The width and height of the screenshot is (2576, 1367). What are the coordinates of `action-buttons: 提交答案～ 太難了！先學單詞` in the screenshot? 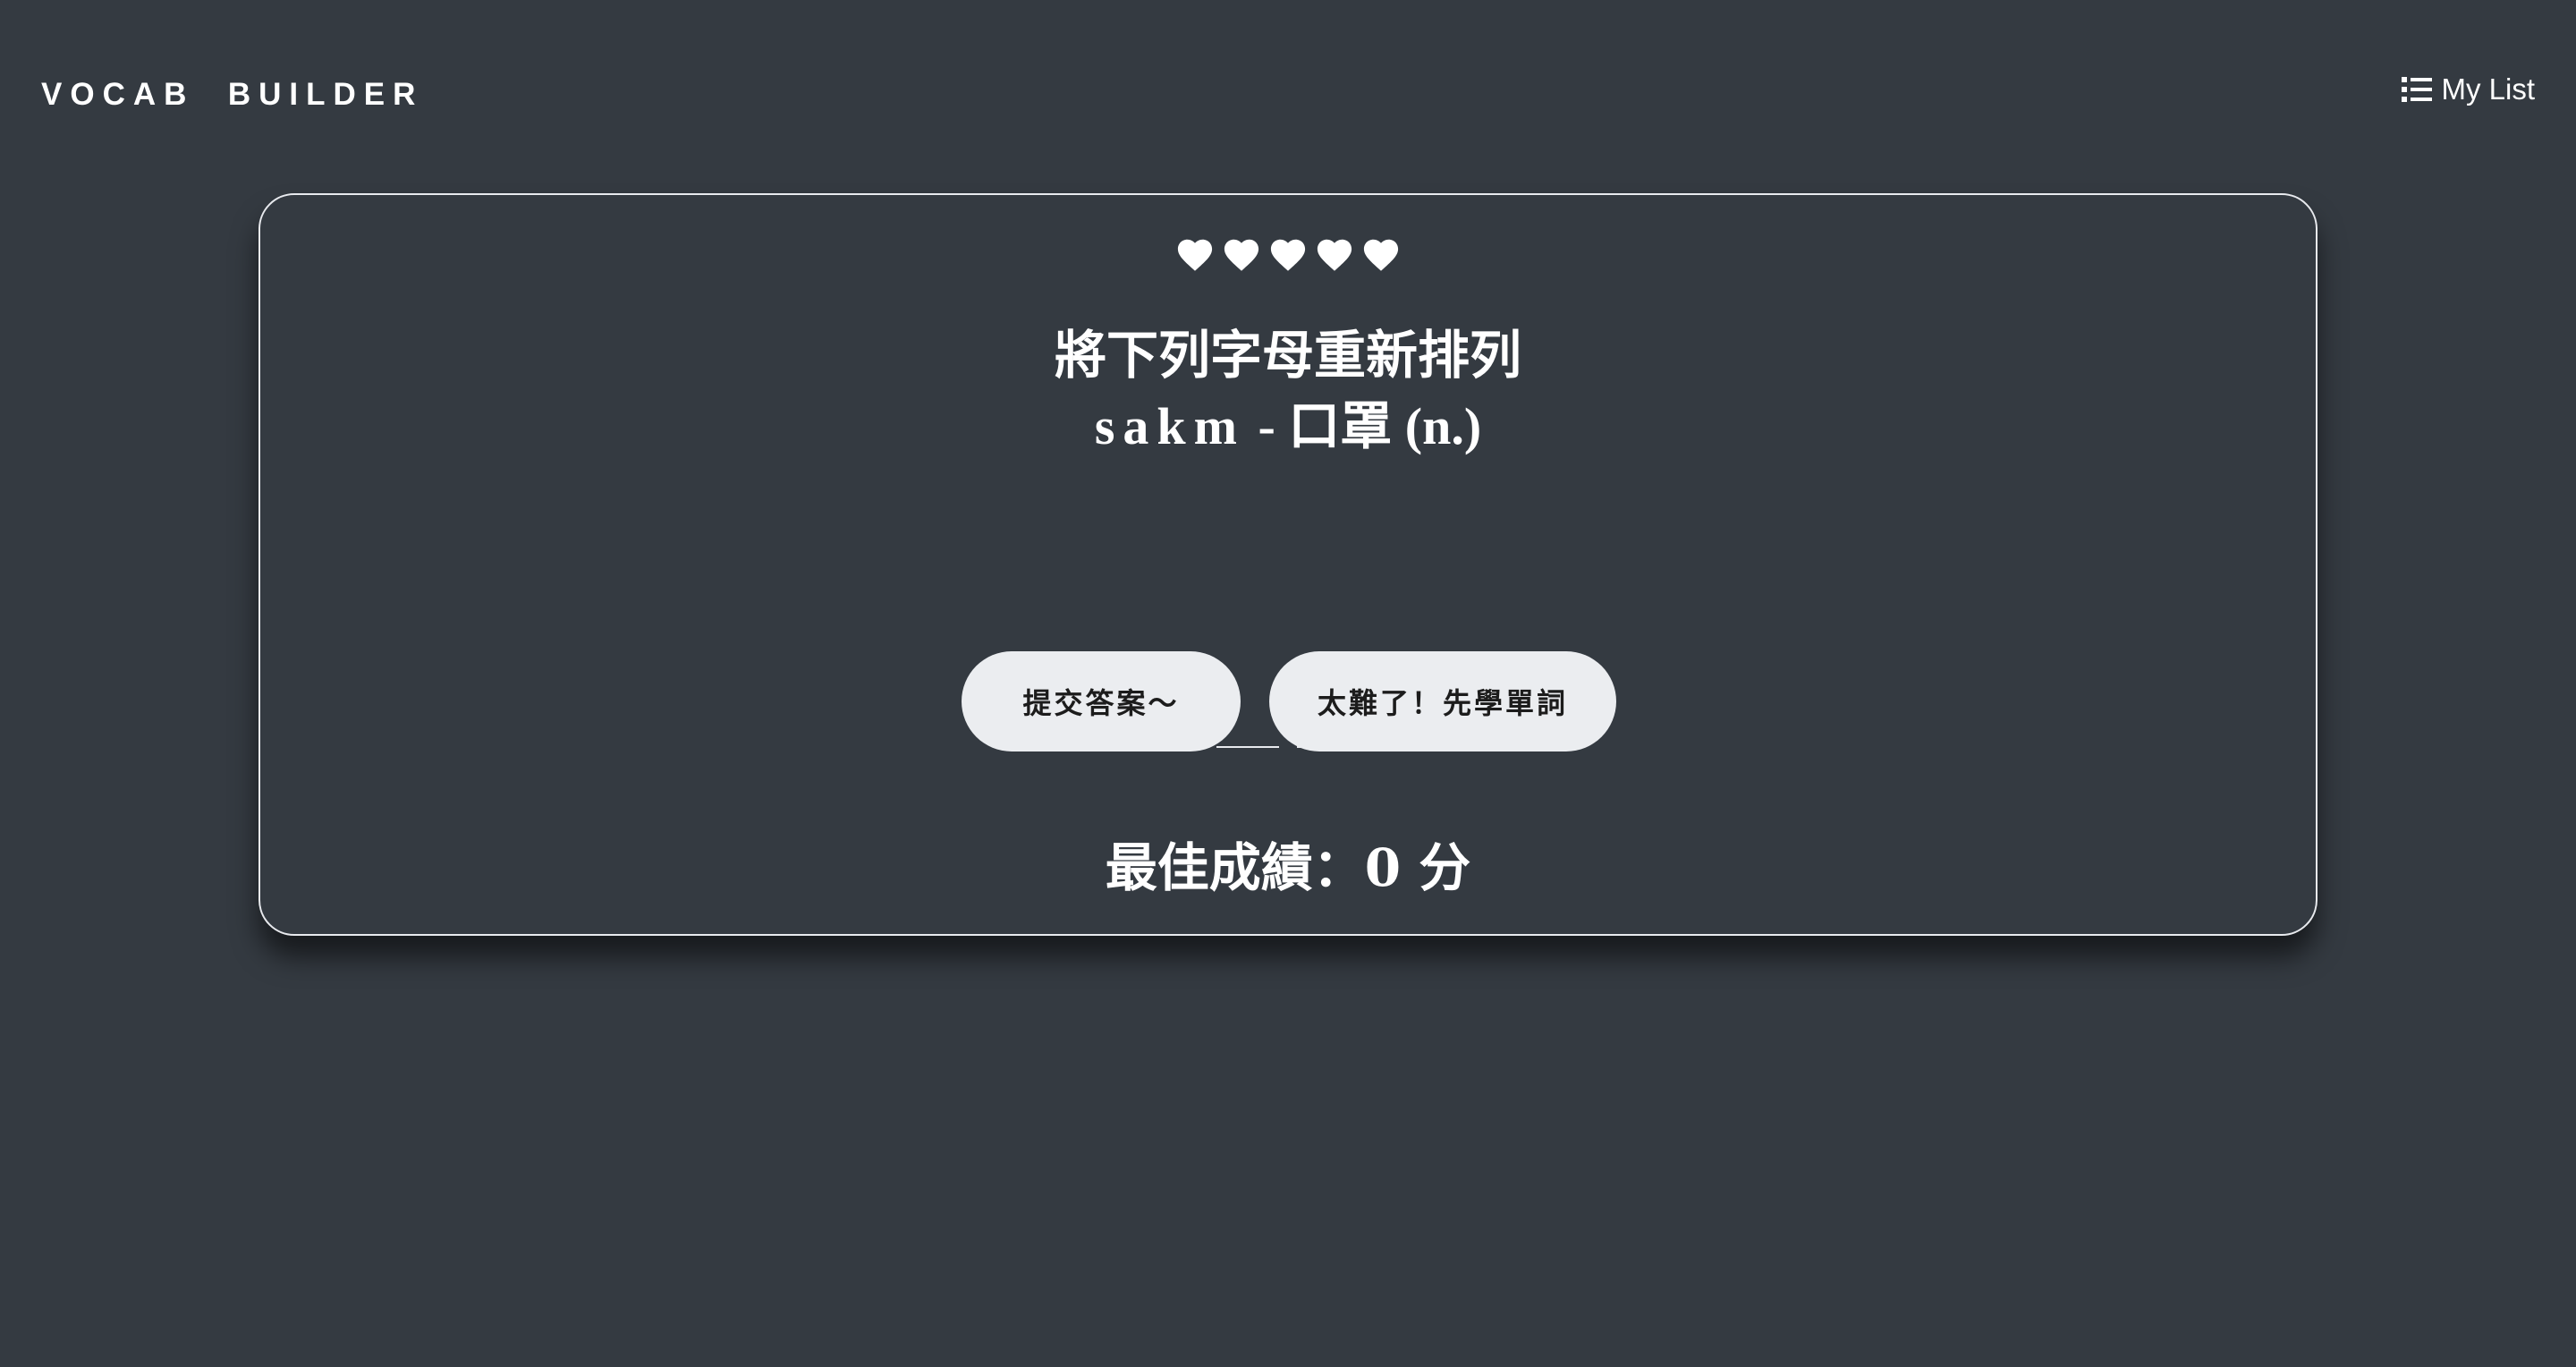 It's located at (1288, 701).